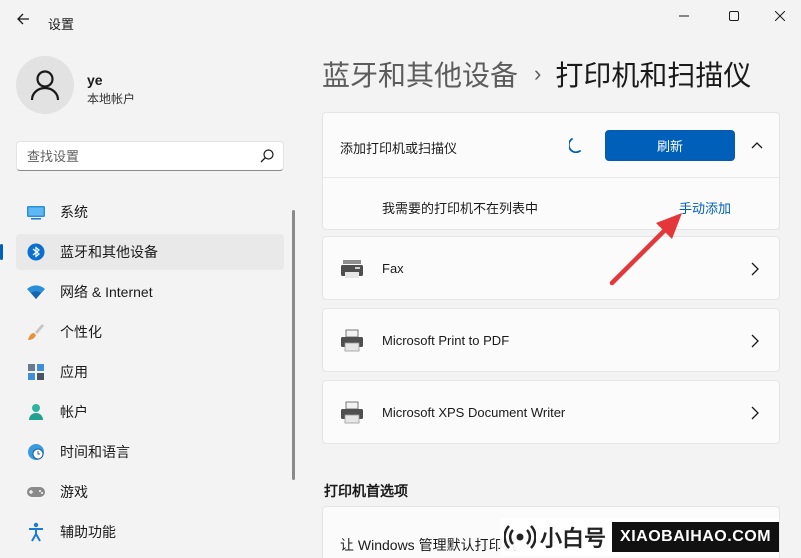 Image resolution: width=801 pixels, height=558 pixels. I want to click on user-name: ye, so click(95, 80).